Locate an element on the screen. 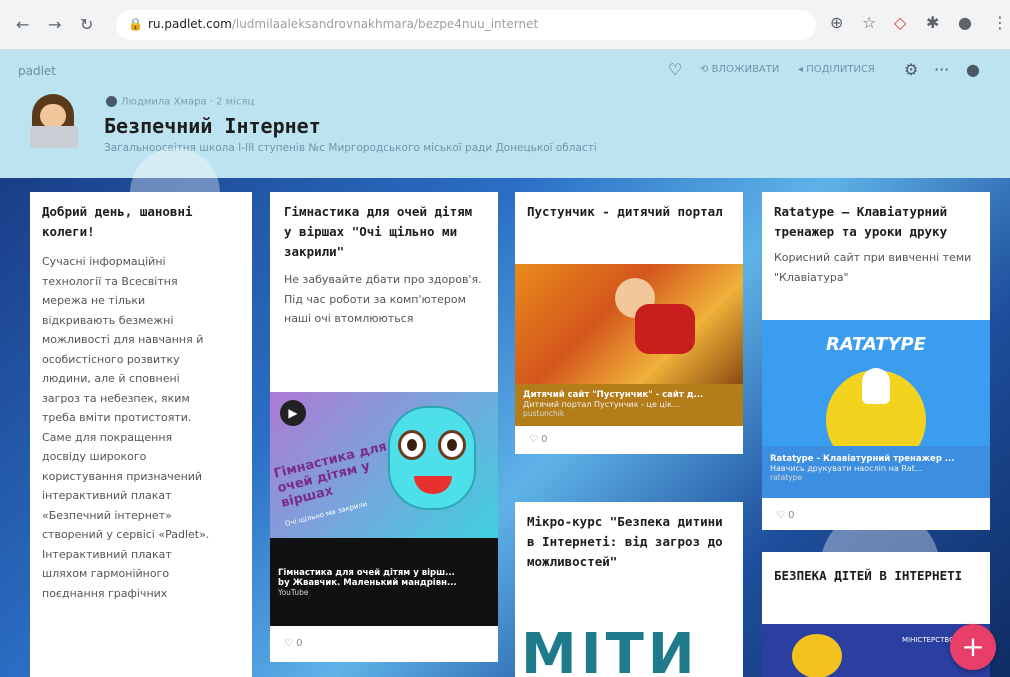 The width and height of the screenshot is (1010, 677). yellow-shape is located at coordinates (817, 655).